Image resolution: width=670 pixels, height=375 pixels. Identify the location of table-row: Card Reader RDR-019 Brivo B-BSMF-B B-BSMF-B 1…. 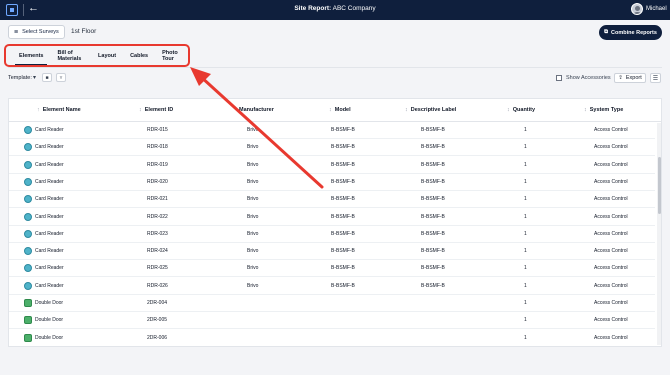
(332, 165).